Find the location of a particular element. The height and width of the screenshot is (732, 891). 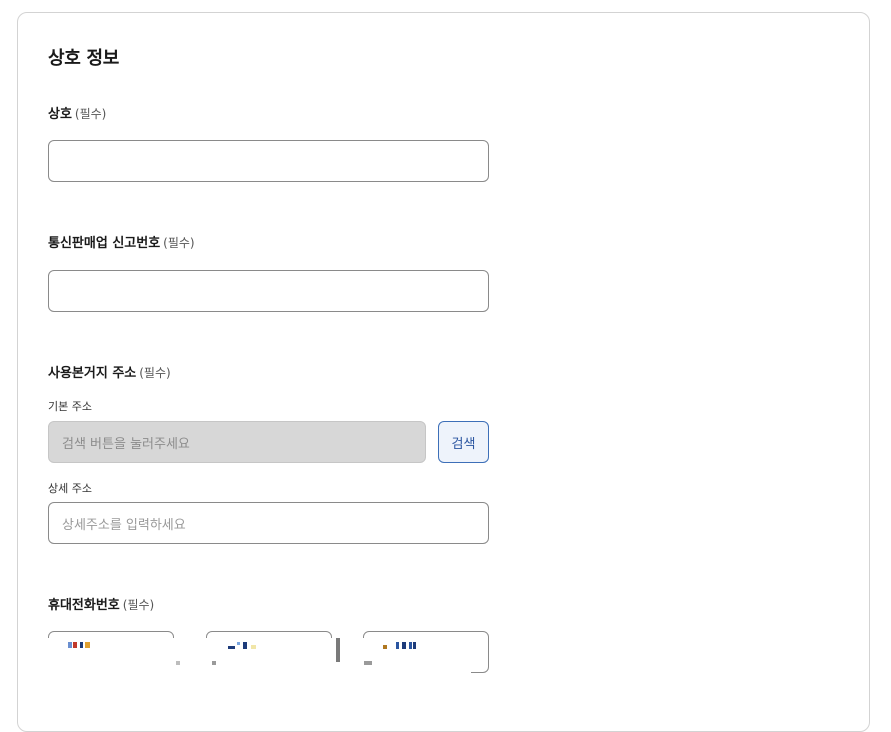

detail-address-placeholder: 상세주소를 입력하세요 is located at coordinates (124, 525).